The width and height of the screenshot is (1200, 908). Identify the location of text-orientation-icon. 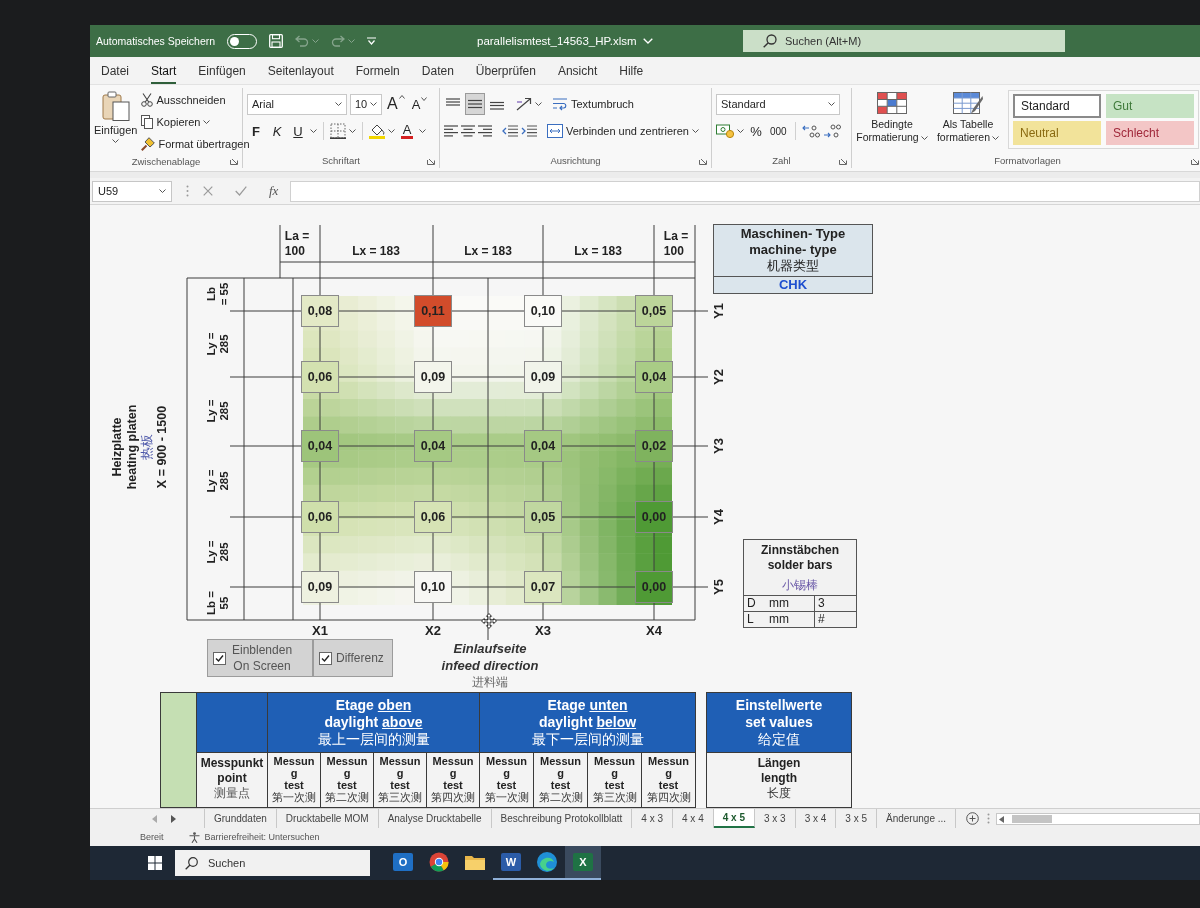
(524, 104).